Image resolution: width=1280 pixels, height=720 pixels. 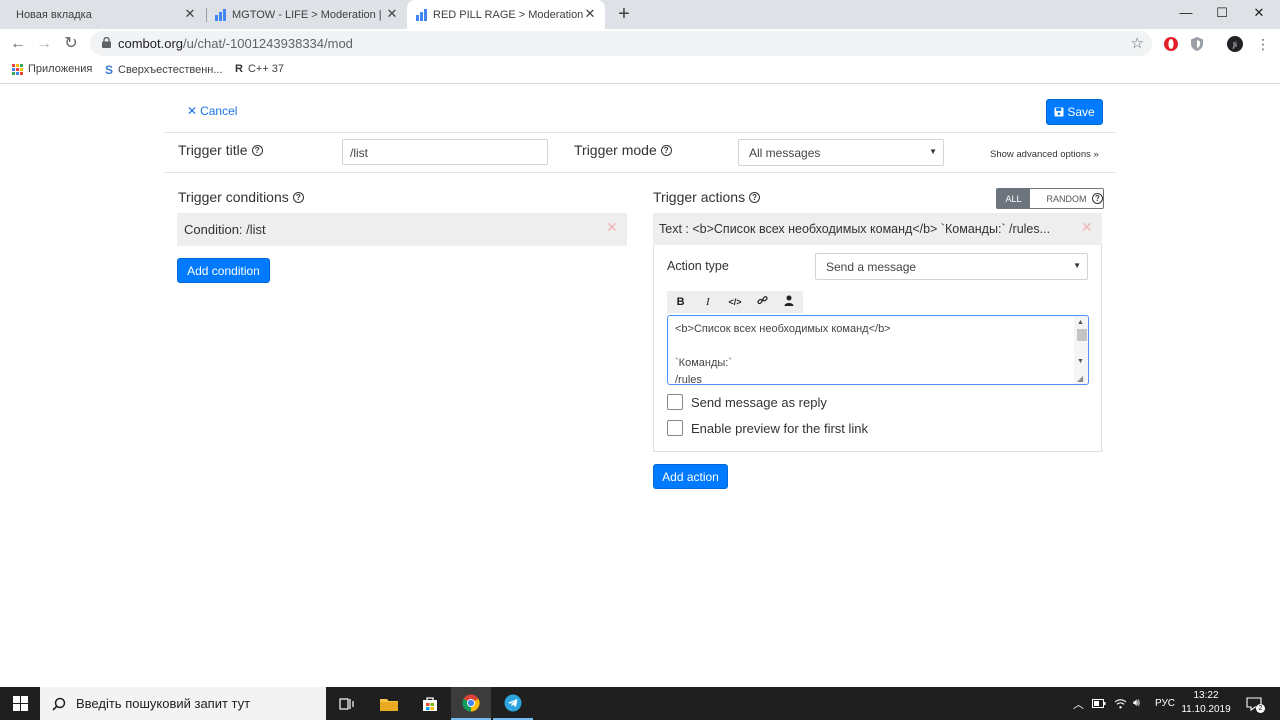 I want to click on chrome-taskbar-icon, so click(x=471, y=703).